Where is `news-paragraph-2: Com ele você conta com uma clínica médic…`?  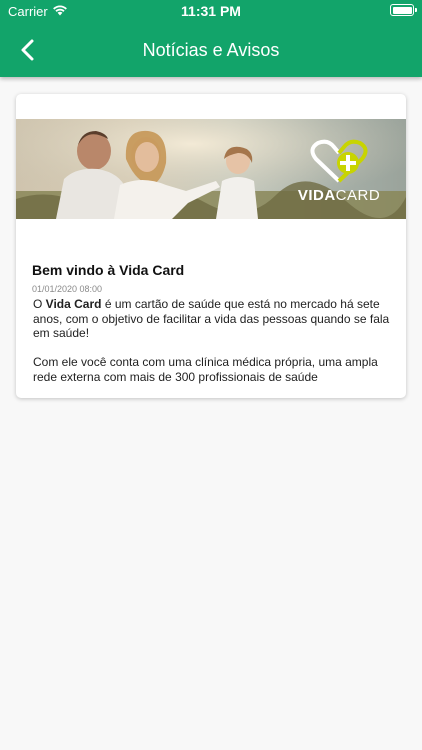
news-paragraph-2: Com ele você conta com uma clínica médic… is located at coordinates (205, 369).